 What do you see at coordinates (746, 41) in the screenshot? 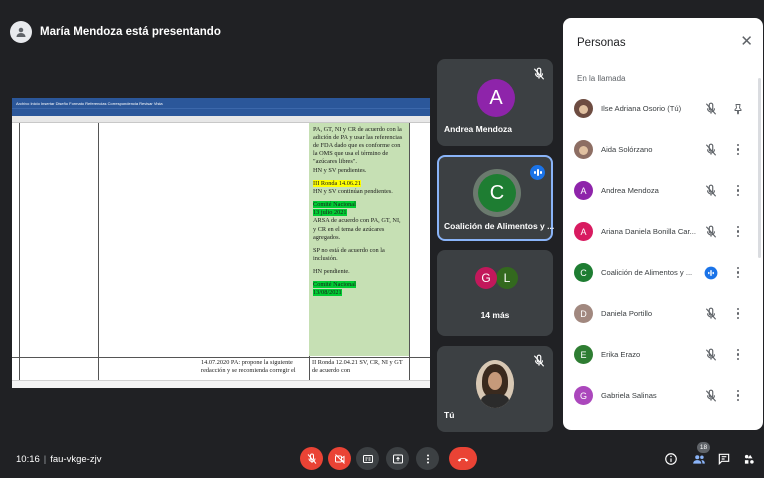
I see `close-icon: ✕` at bounding box center [746, 41].